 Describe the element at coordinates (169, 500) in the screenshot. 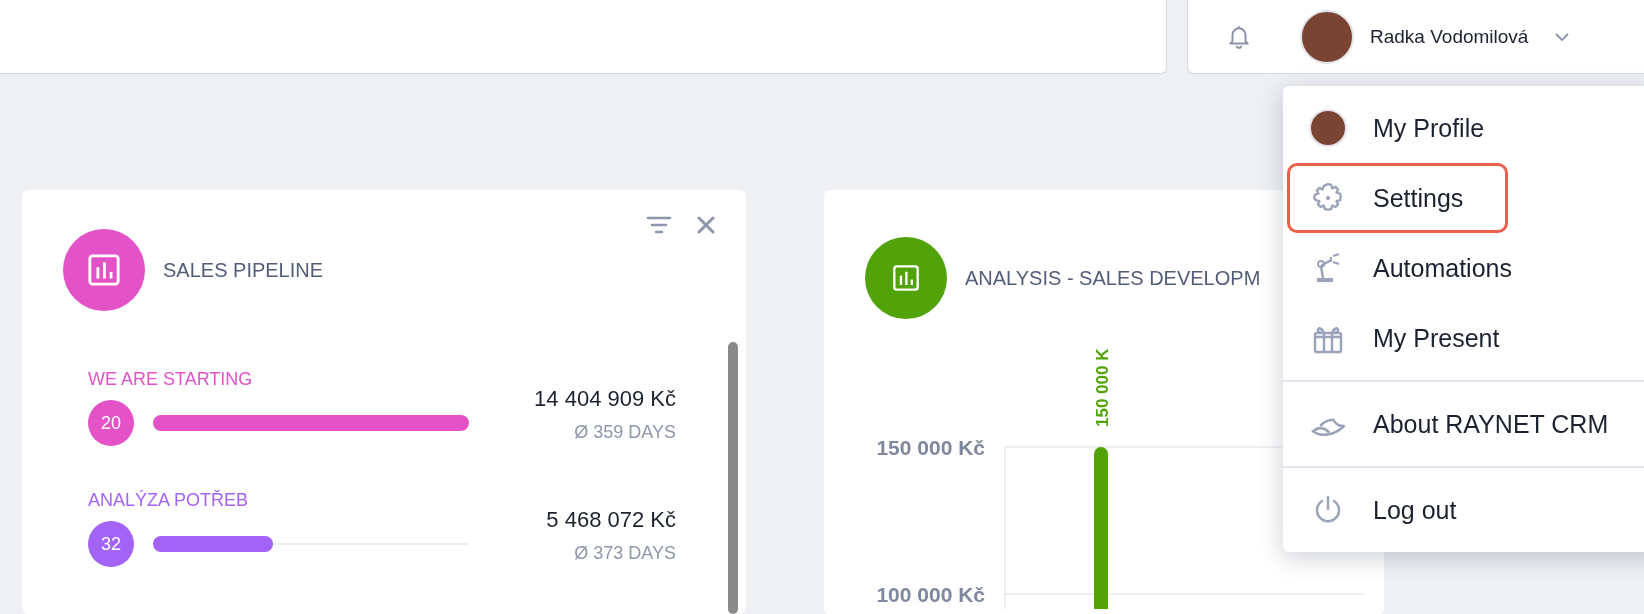

I see `stage-name: ANALÝZA POTŘEB` at that location.